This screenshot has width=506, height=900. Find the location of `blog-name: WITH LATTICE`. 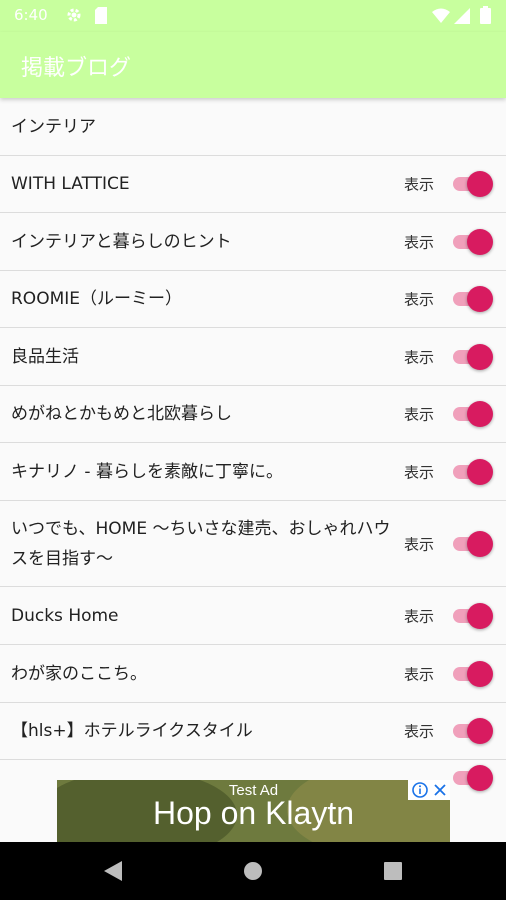

blog-name: WITH LATTICE is located at coordinates (70, 184).